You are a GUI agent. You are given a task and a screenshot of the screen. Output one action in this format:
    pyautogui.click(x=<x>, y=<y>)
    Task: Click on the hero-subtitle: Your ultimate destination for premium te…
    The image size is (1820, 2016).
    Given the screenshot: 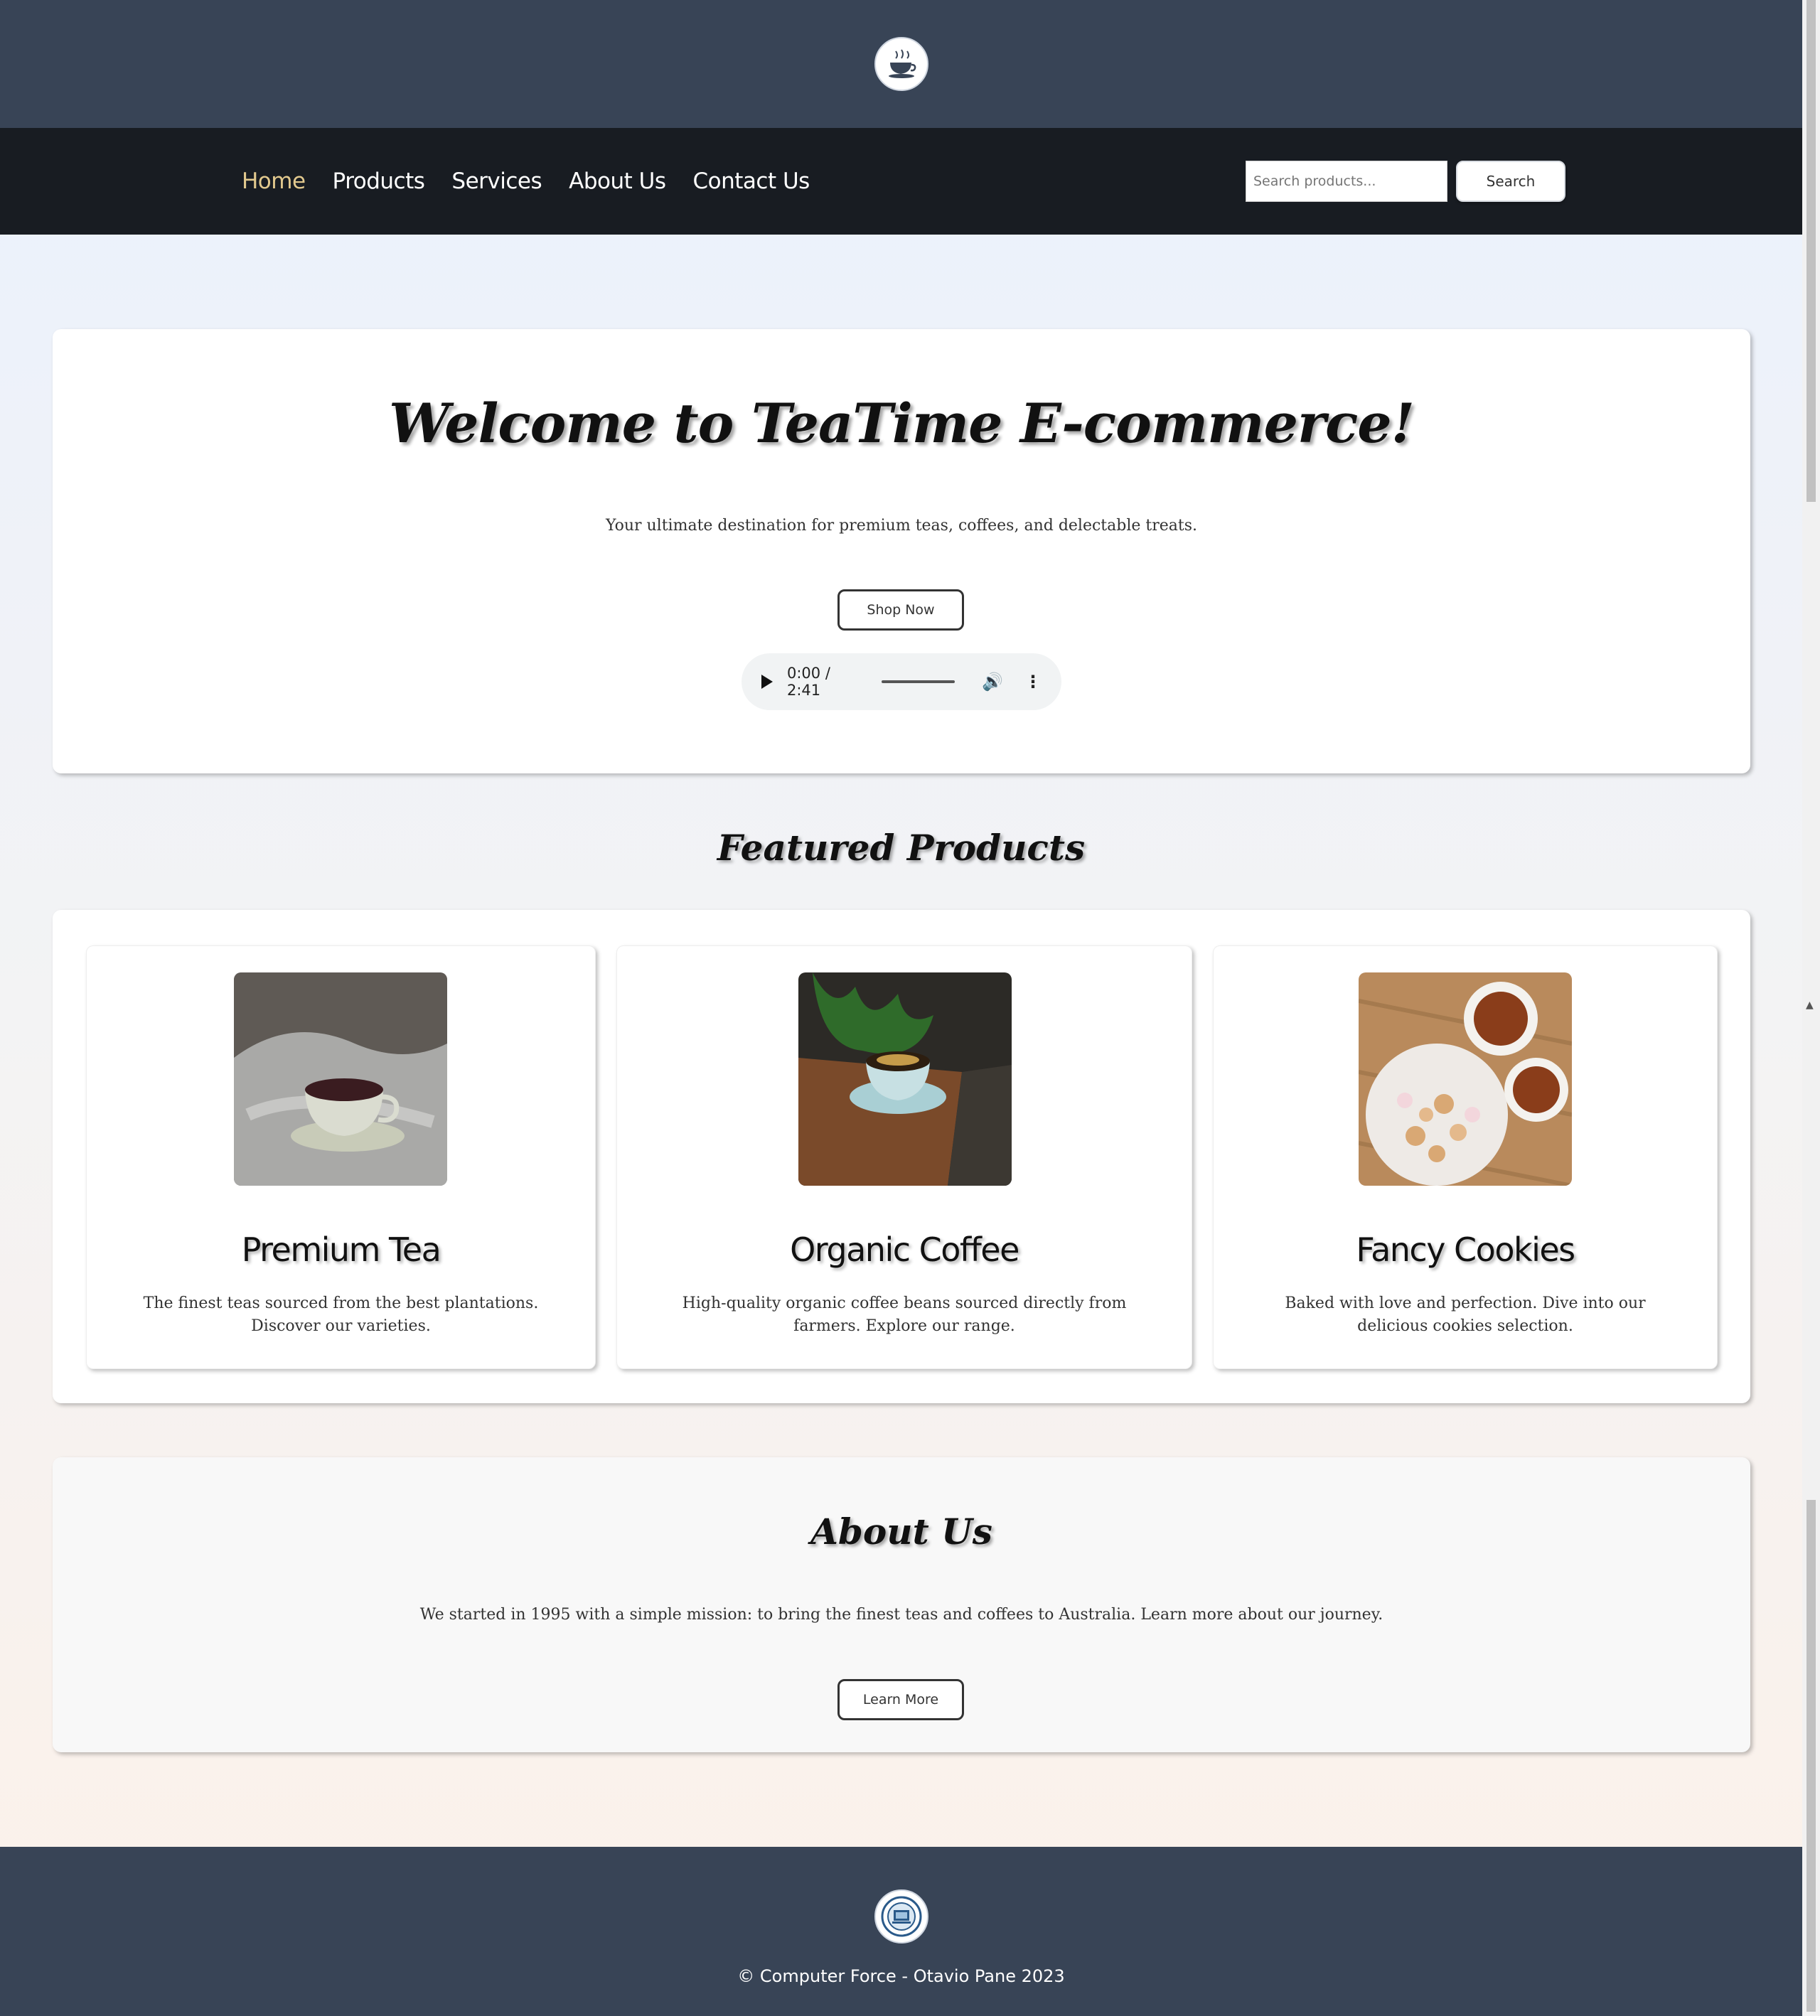 What is the action you would take?
    pyautogui.click(x=901, y=526)
    